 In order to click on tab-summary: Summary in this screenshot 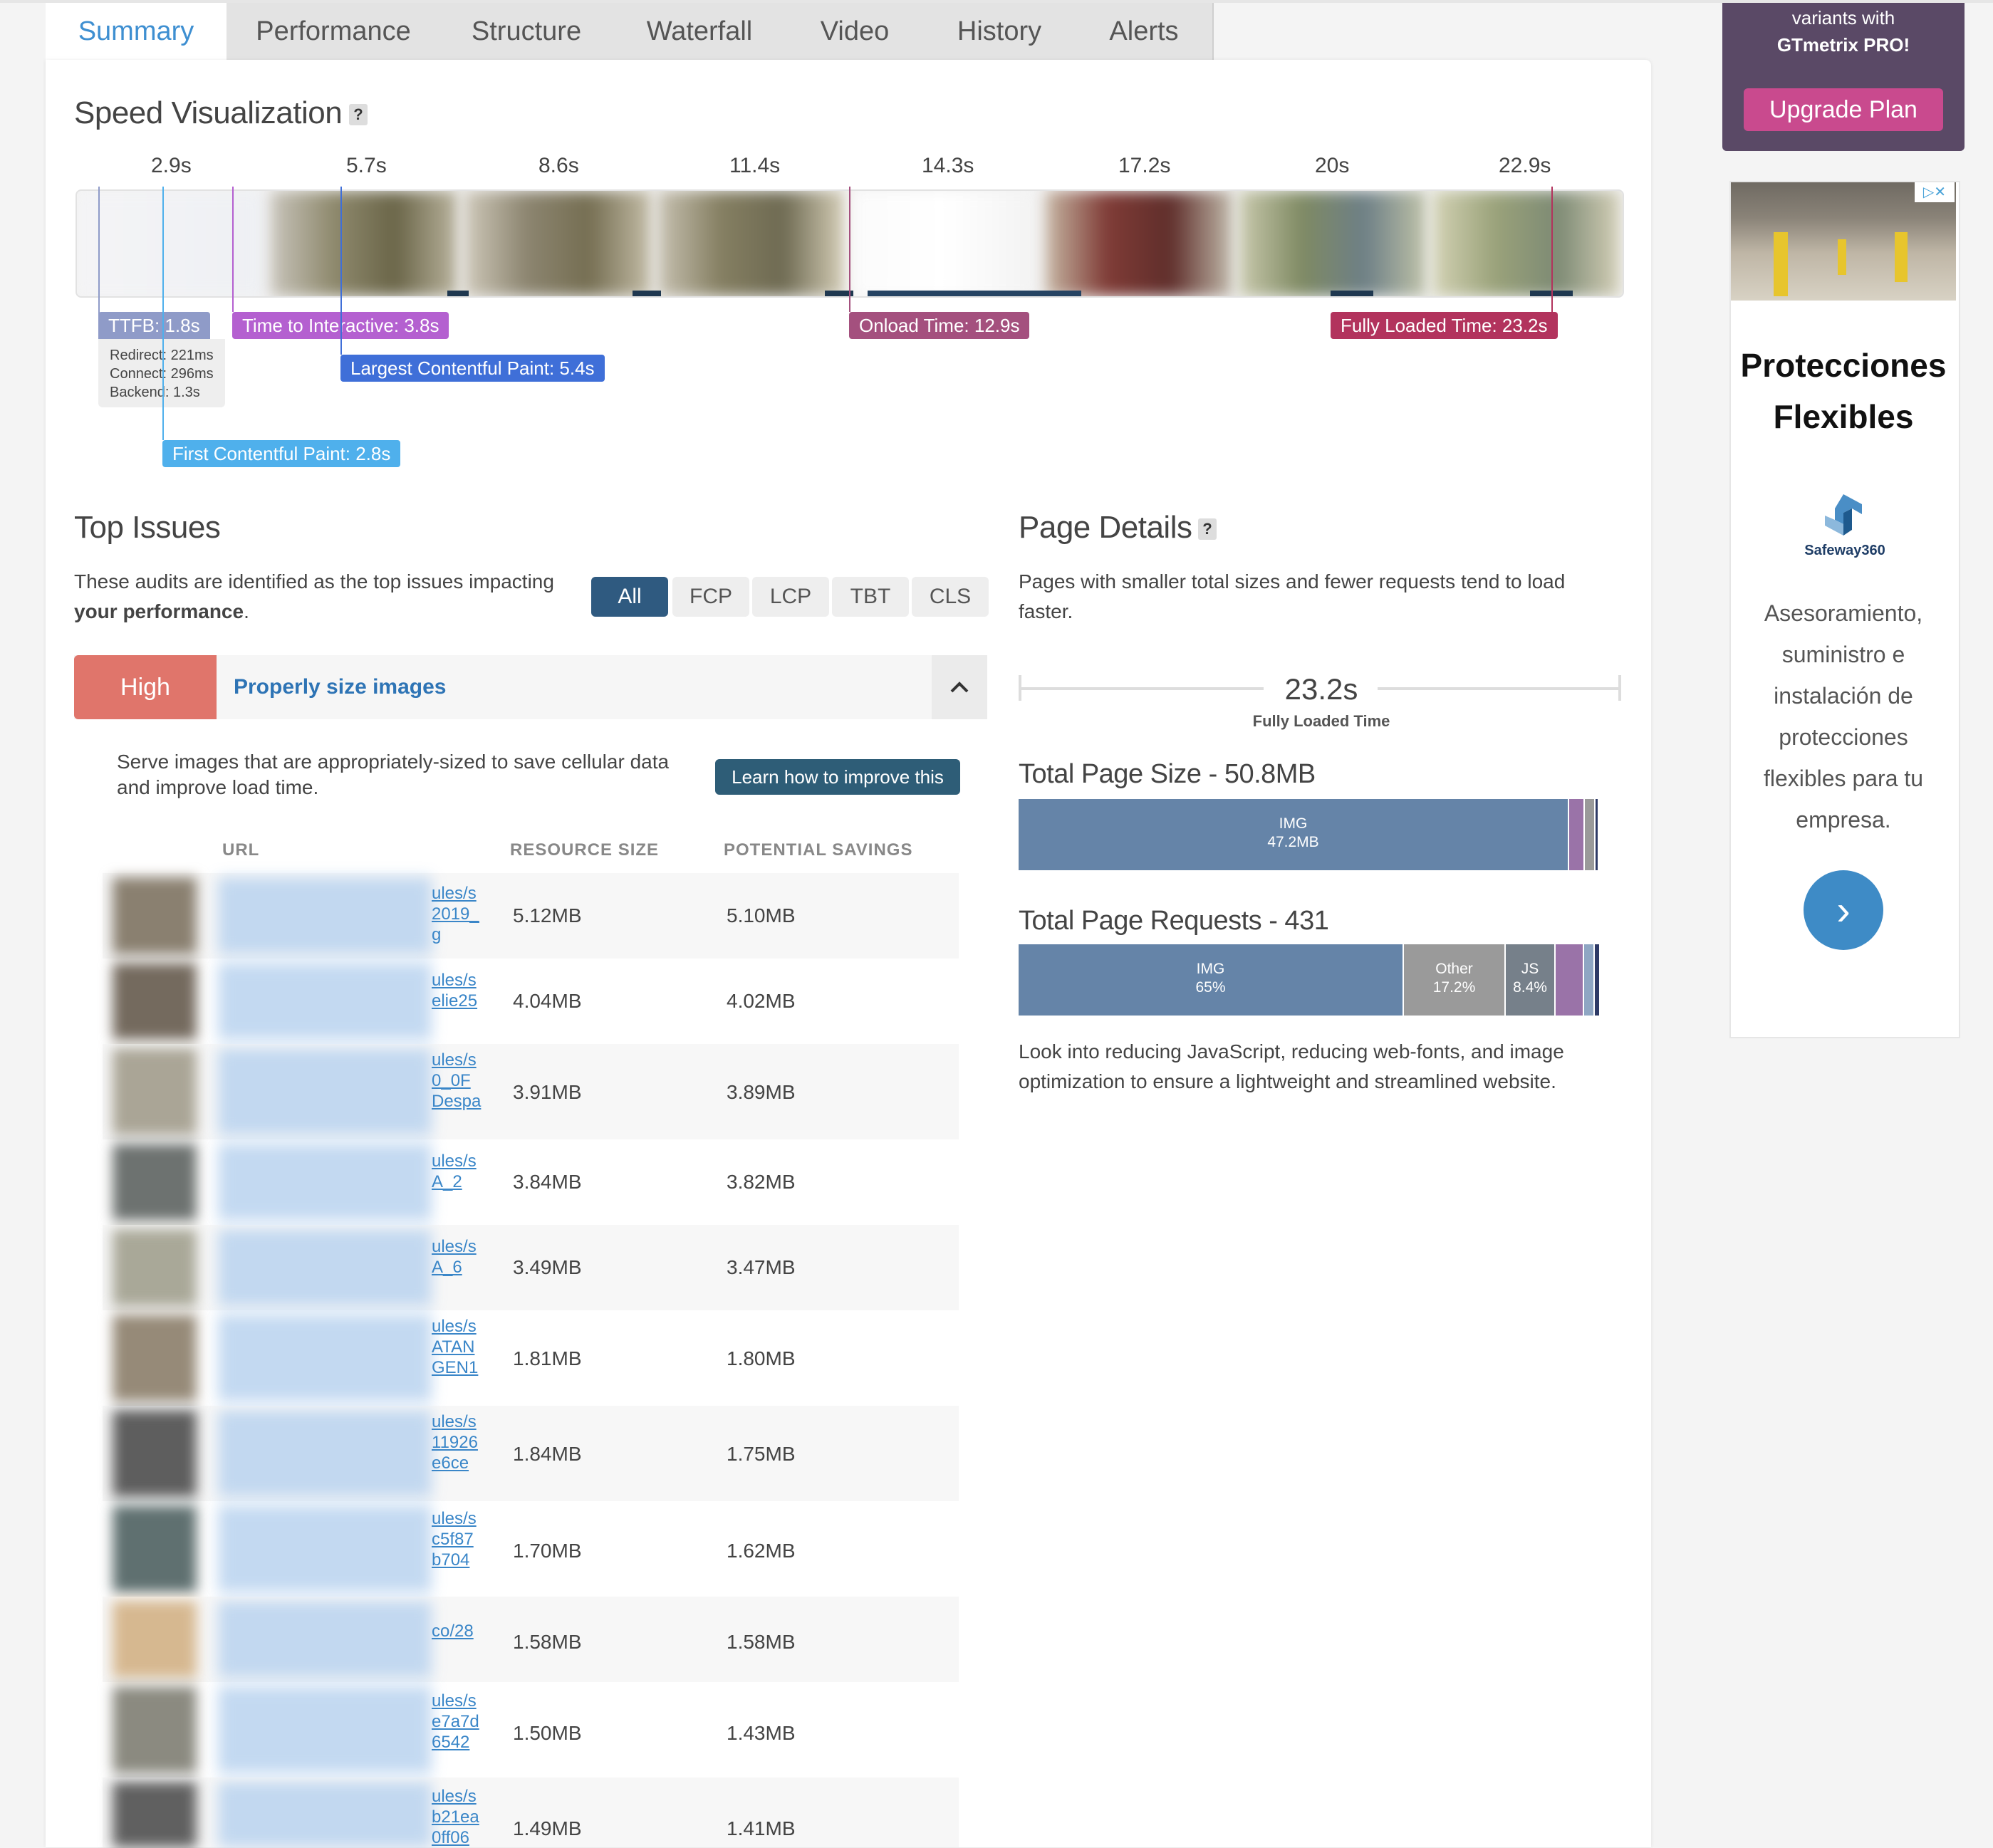, I will do `click(137, 31)`.